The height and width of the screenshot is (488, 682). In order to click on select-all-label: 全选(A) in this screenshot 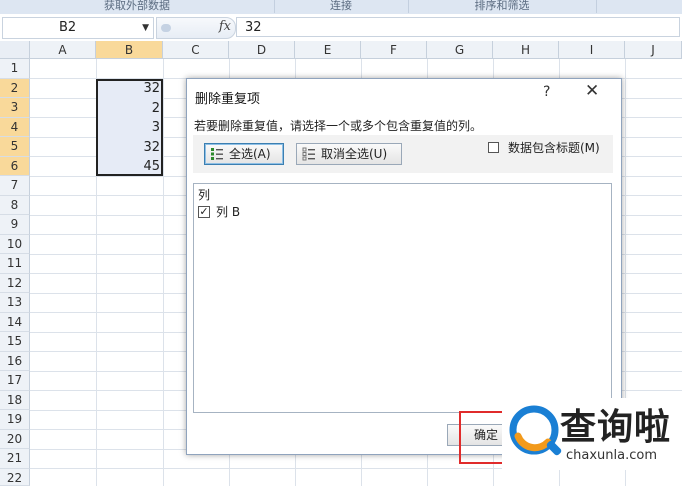, I will do `click(250, 154)`.